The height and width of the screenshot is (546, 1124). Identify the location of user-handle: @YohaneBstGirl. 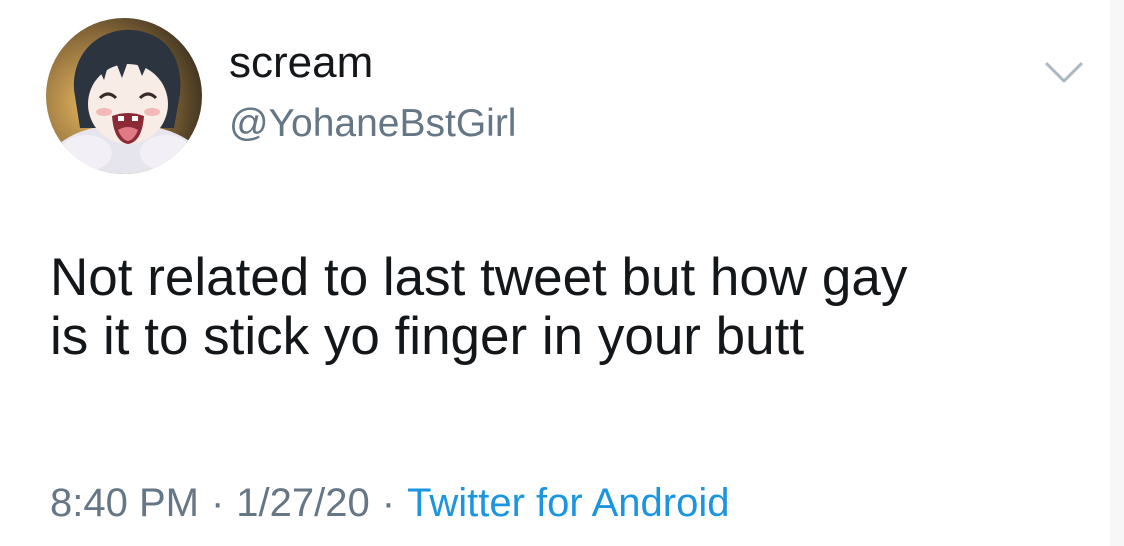
(372, 123).